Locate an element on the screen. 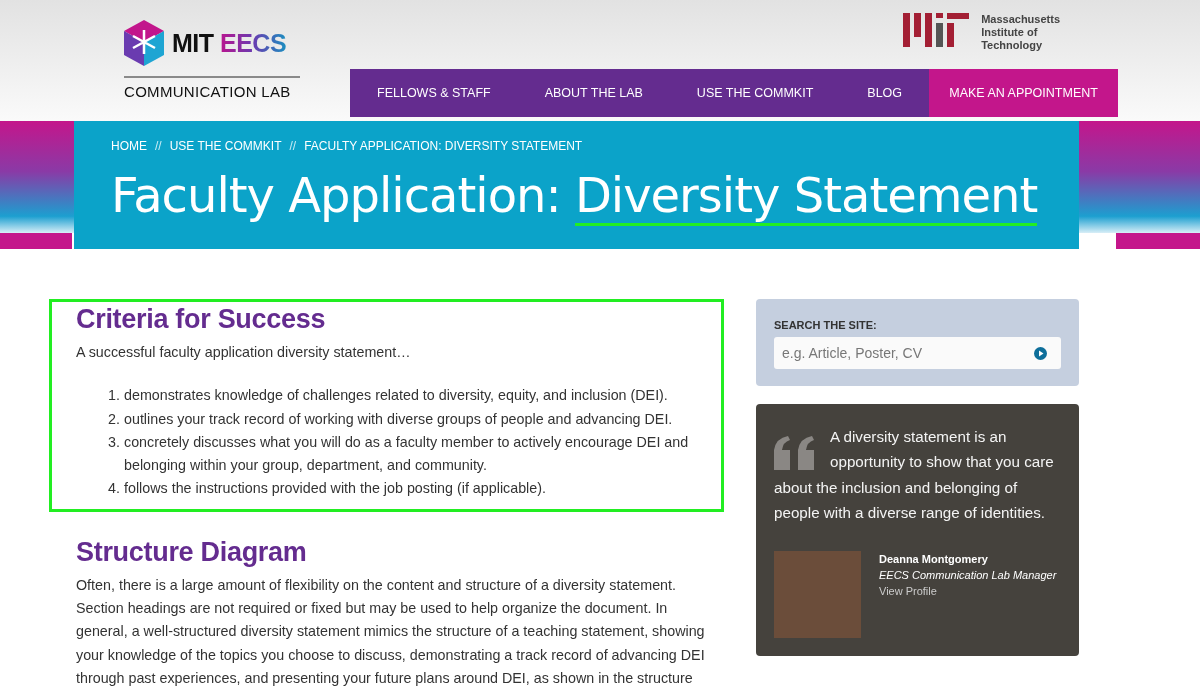  institute-name: Massachusetts Institute of Technology is located at coordinates (1020, 33).